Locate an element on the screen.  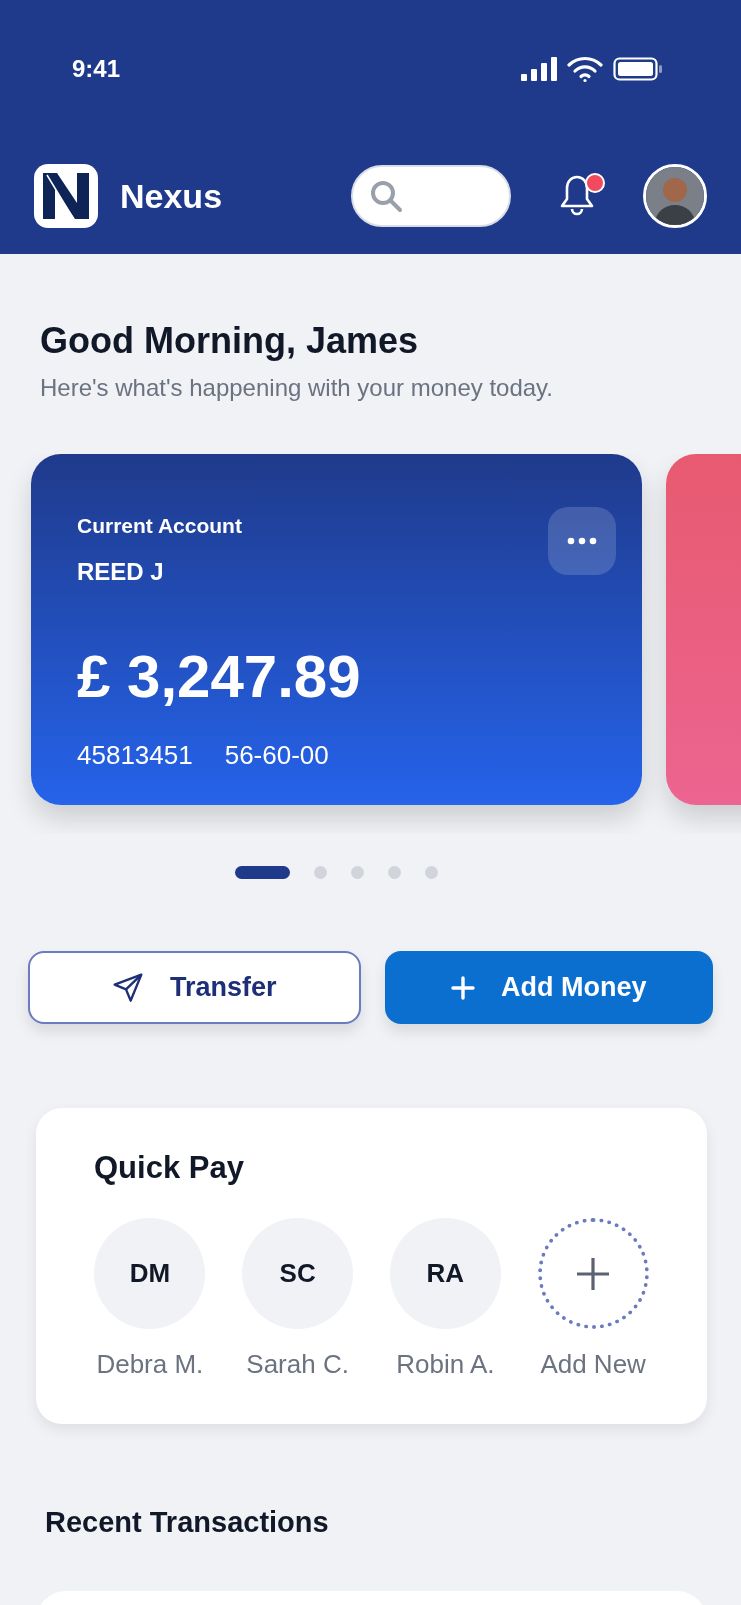
logo-icon is located at coordinates (66, 196).